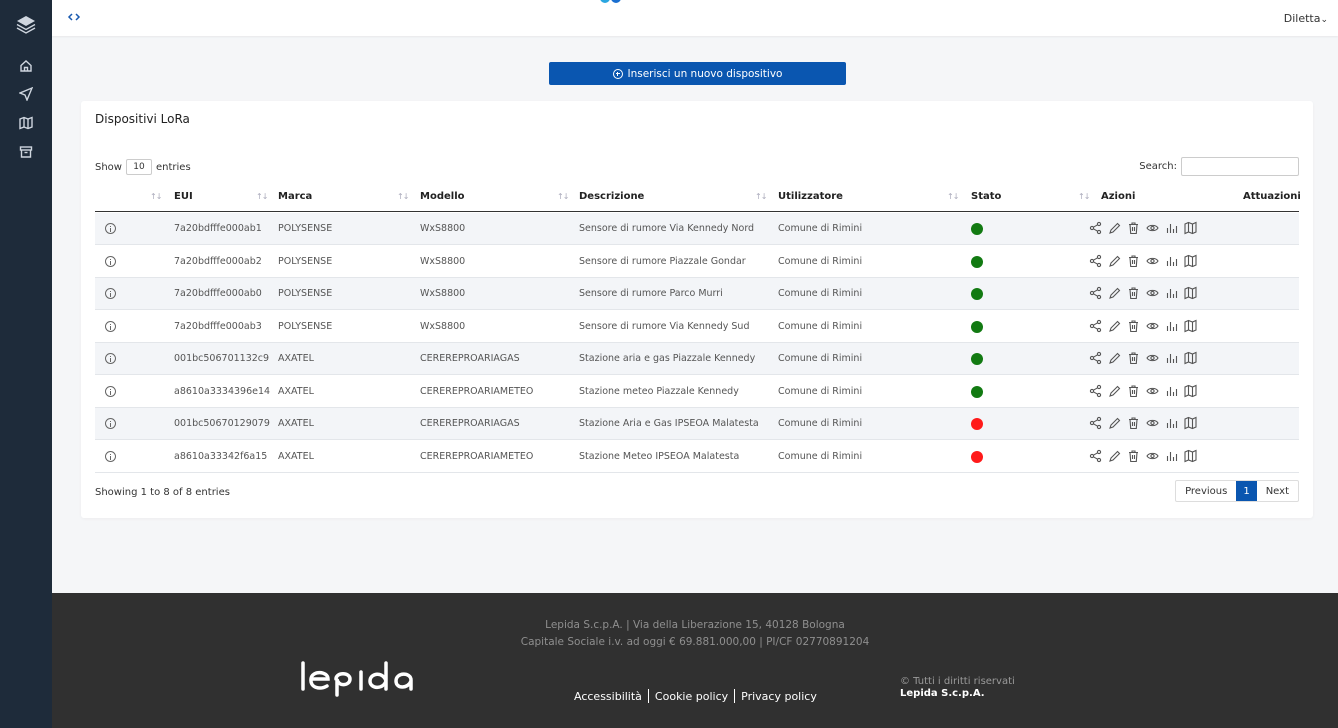  I want to click on entries-length-select: 10, so click(138, 167).